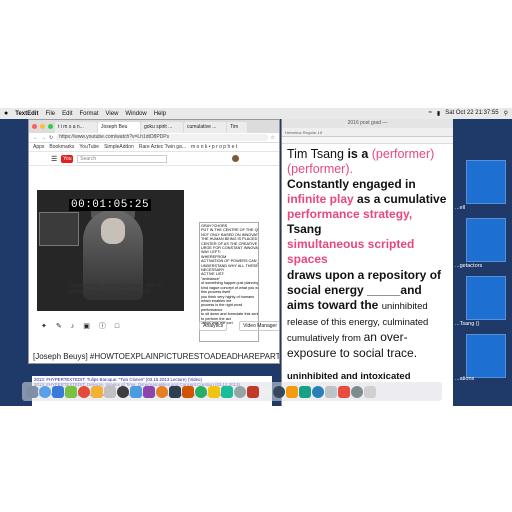 The image size is (512, 512). I want to click on text-as-cumulative: as a cumulative, so click(400, 199).